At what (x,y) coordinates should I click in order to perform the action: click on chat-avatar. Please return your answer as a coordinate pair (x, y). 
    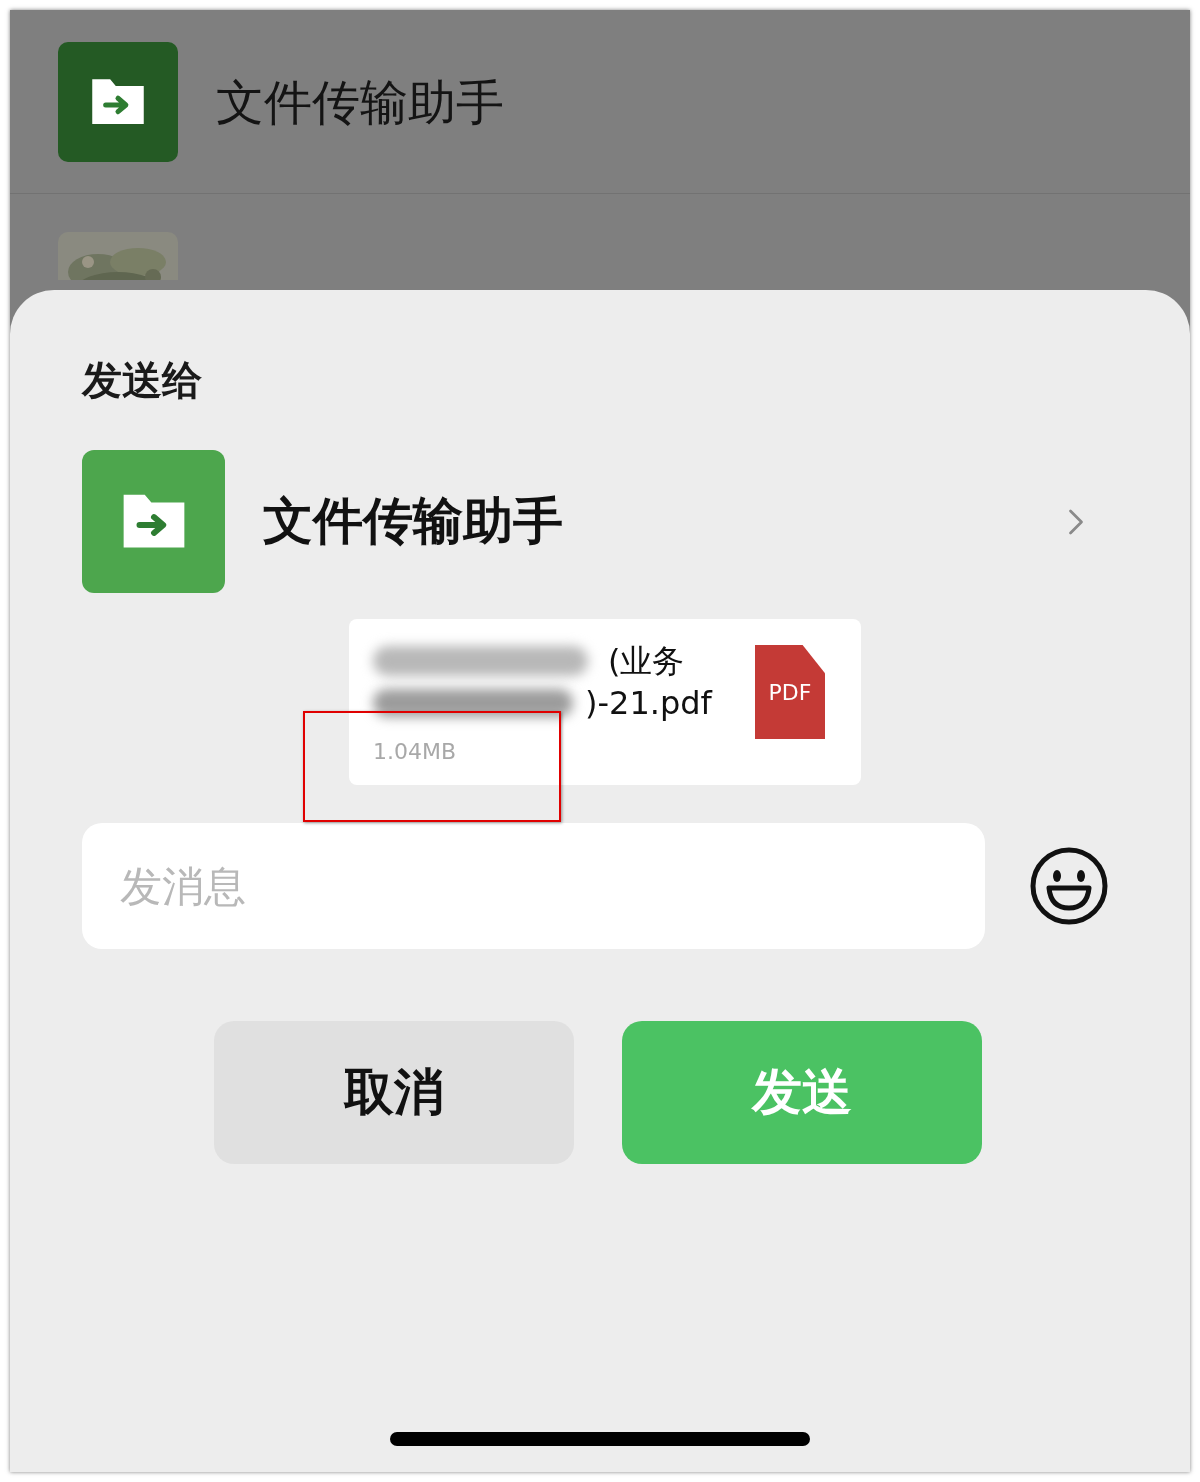
    Looking at the image, I should click on (118, 101).